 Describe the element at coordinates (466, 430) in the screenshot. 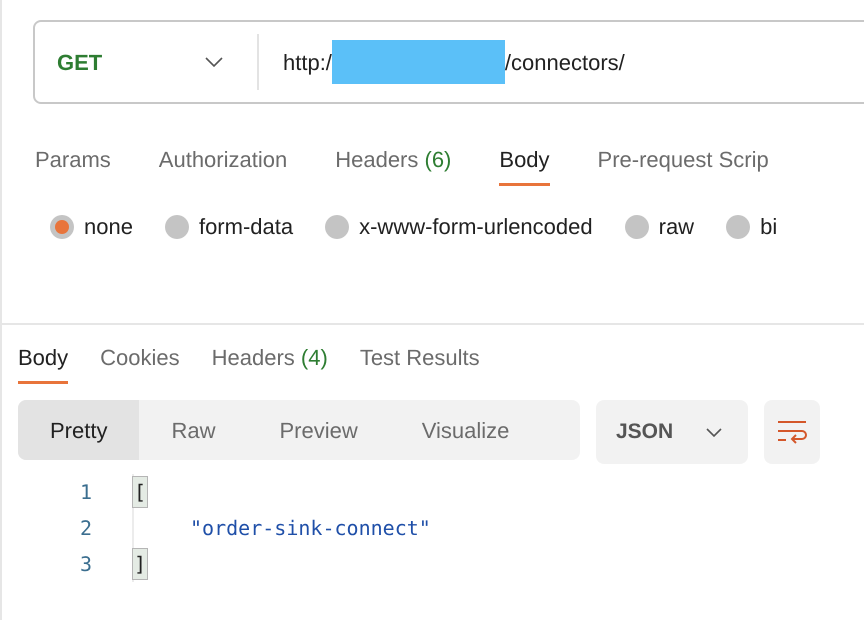

I see `view-mode-tab: Visualize` at that location.